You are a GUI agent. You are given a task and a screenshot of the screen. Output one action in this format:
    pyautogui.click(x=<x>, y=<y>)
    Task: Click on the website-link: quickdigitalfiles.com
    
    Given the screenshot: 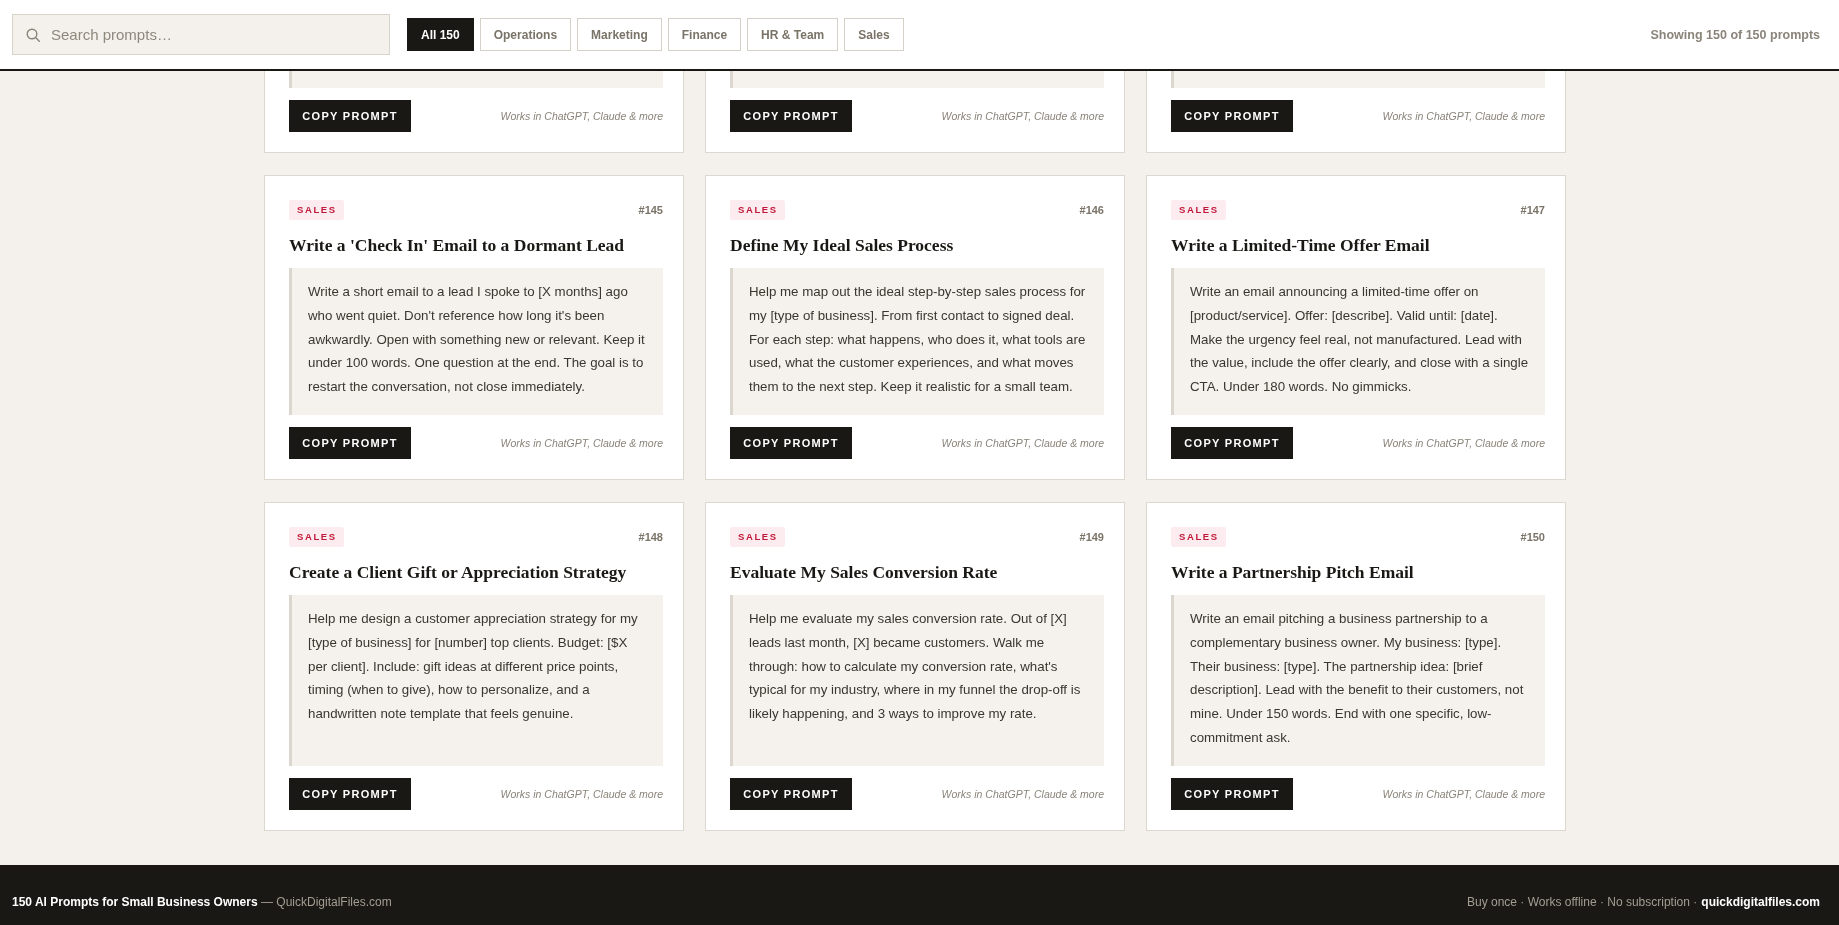 What is the action you would take?
    pyautogui.click(x=1760, y=902)
    